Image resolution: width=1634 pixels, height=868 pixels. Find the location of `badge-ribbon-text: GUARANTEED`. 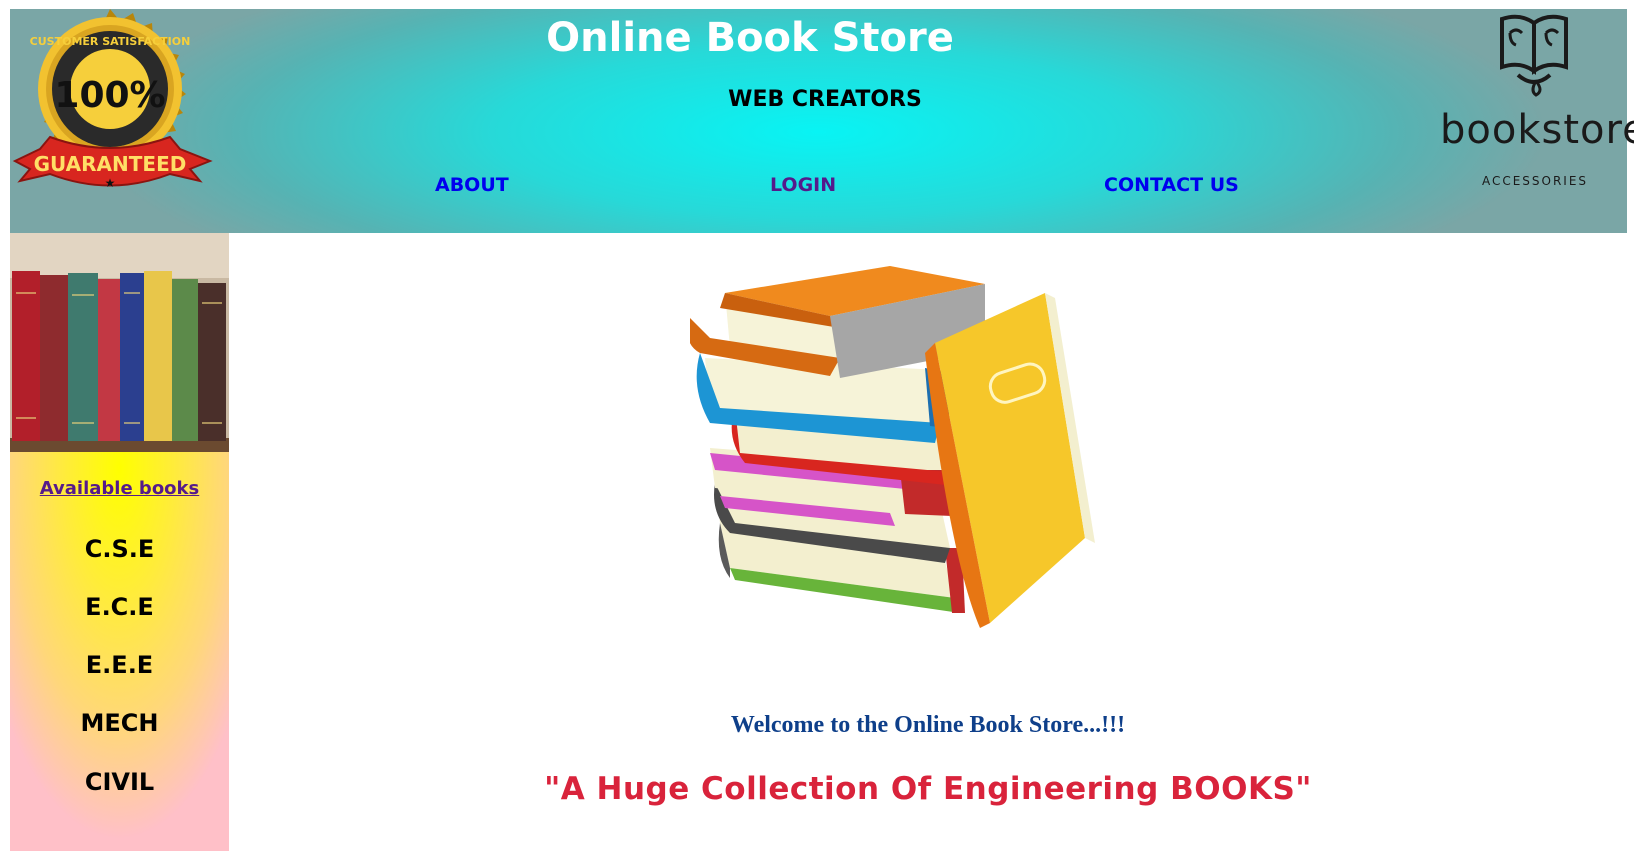

badge-ribbon-text: GUARANTEED is located at coordinates (110, 164).